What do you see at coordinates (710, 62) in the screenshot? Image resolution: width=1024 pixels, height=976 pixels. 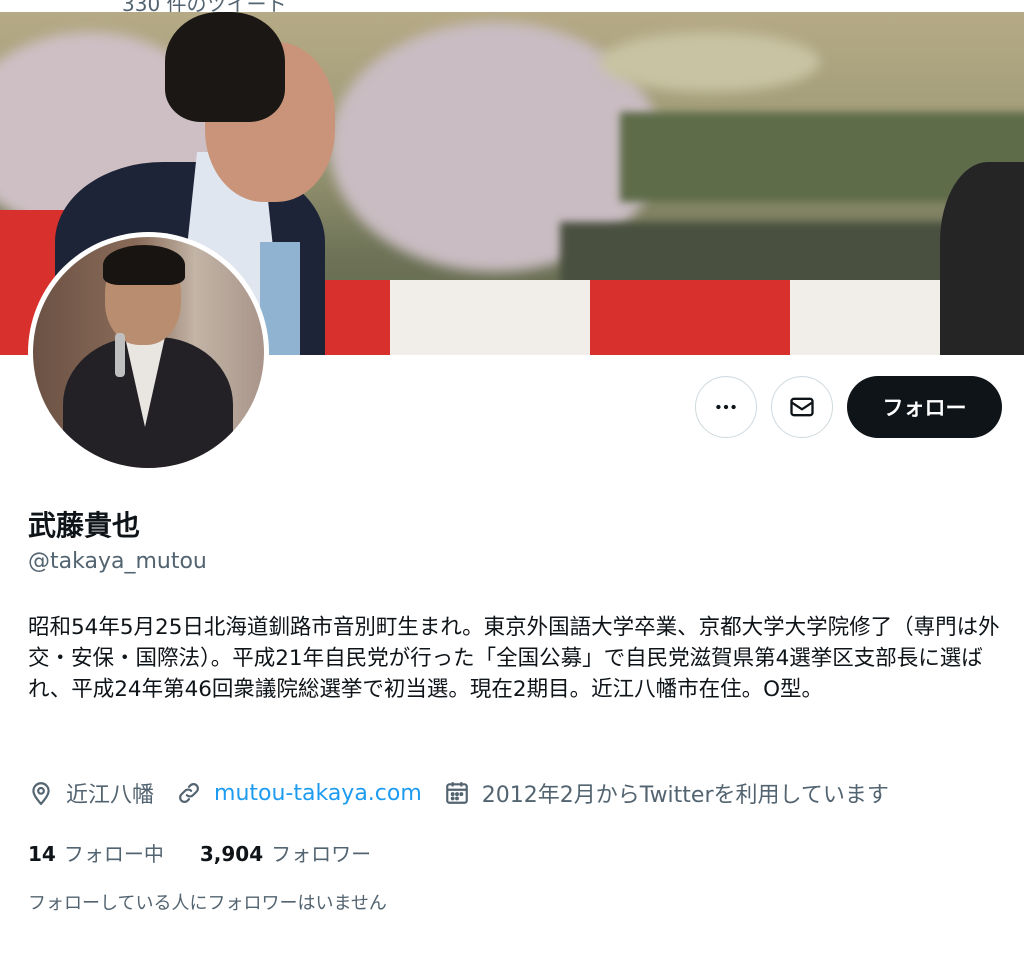 I see `banner-field` at bounding box center [710, 62].